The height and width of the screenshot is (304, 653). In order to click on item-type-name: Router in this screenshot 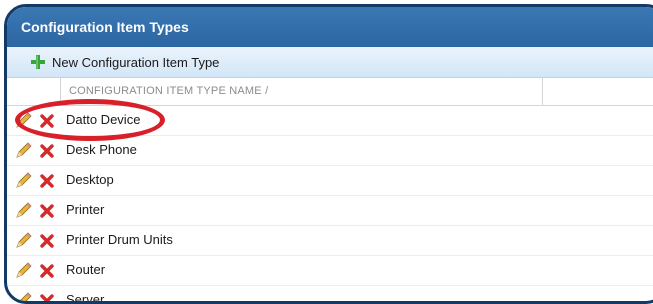, I will do `click(86, 269)`.